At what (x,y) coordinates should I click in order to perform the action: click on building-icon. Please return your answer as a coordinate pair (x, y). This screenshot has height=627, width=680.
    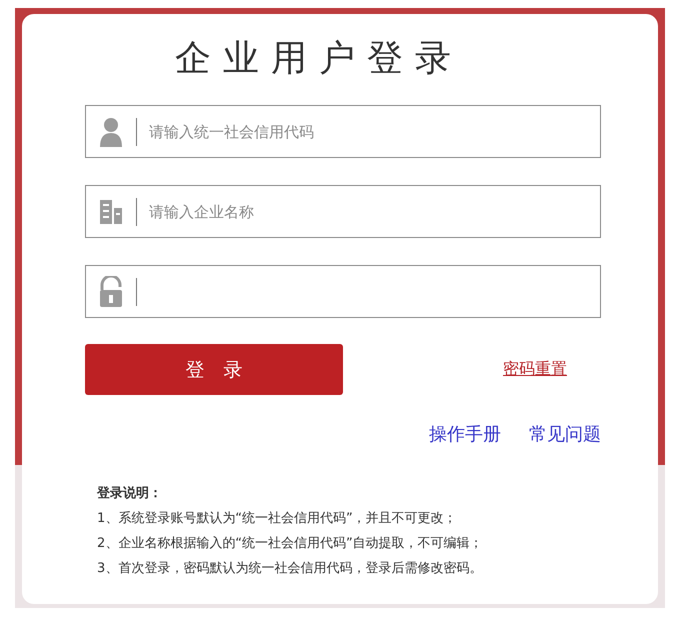
    Looking at the image, I should click on (111, 212).